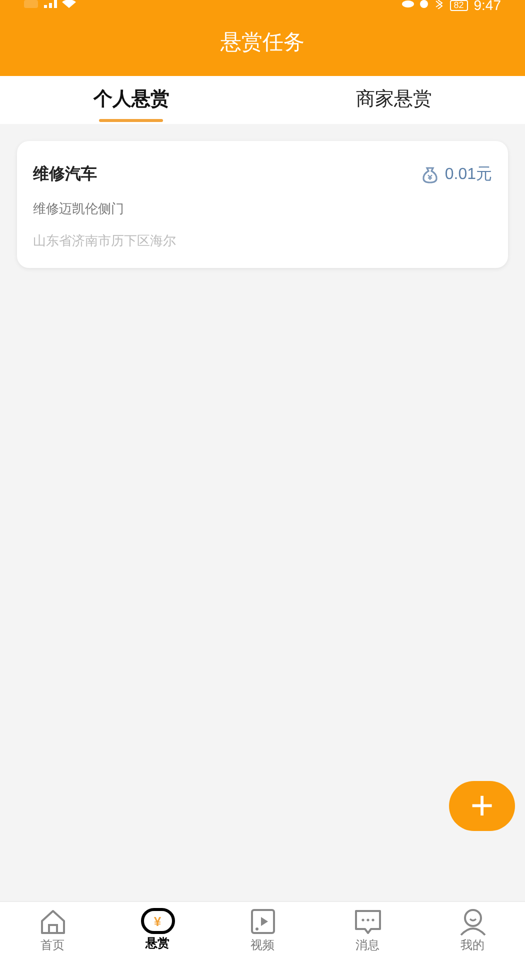 The width and height of the screenshot is (525, 953). Describe the element at coordinates (50, 4) in the screenshot. I see `signal-icon` at that location.